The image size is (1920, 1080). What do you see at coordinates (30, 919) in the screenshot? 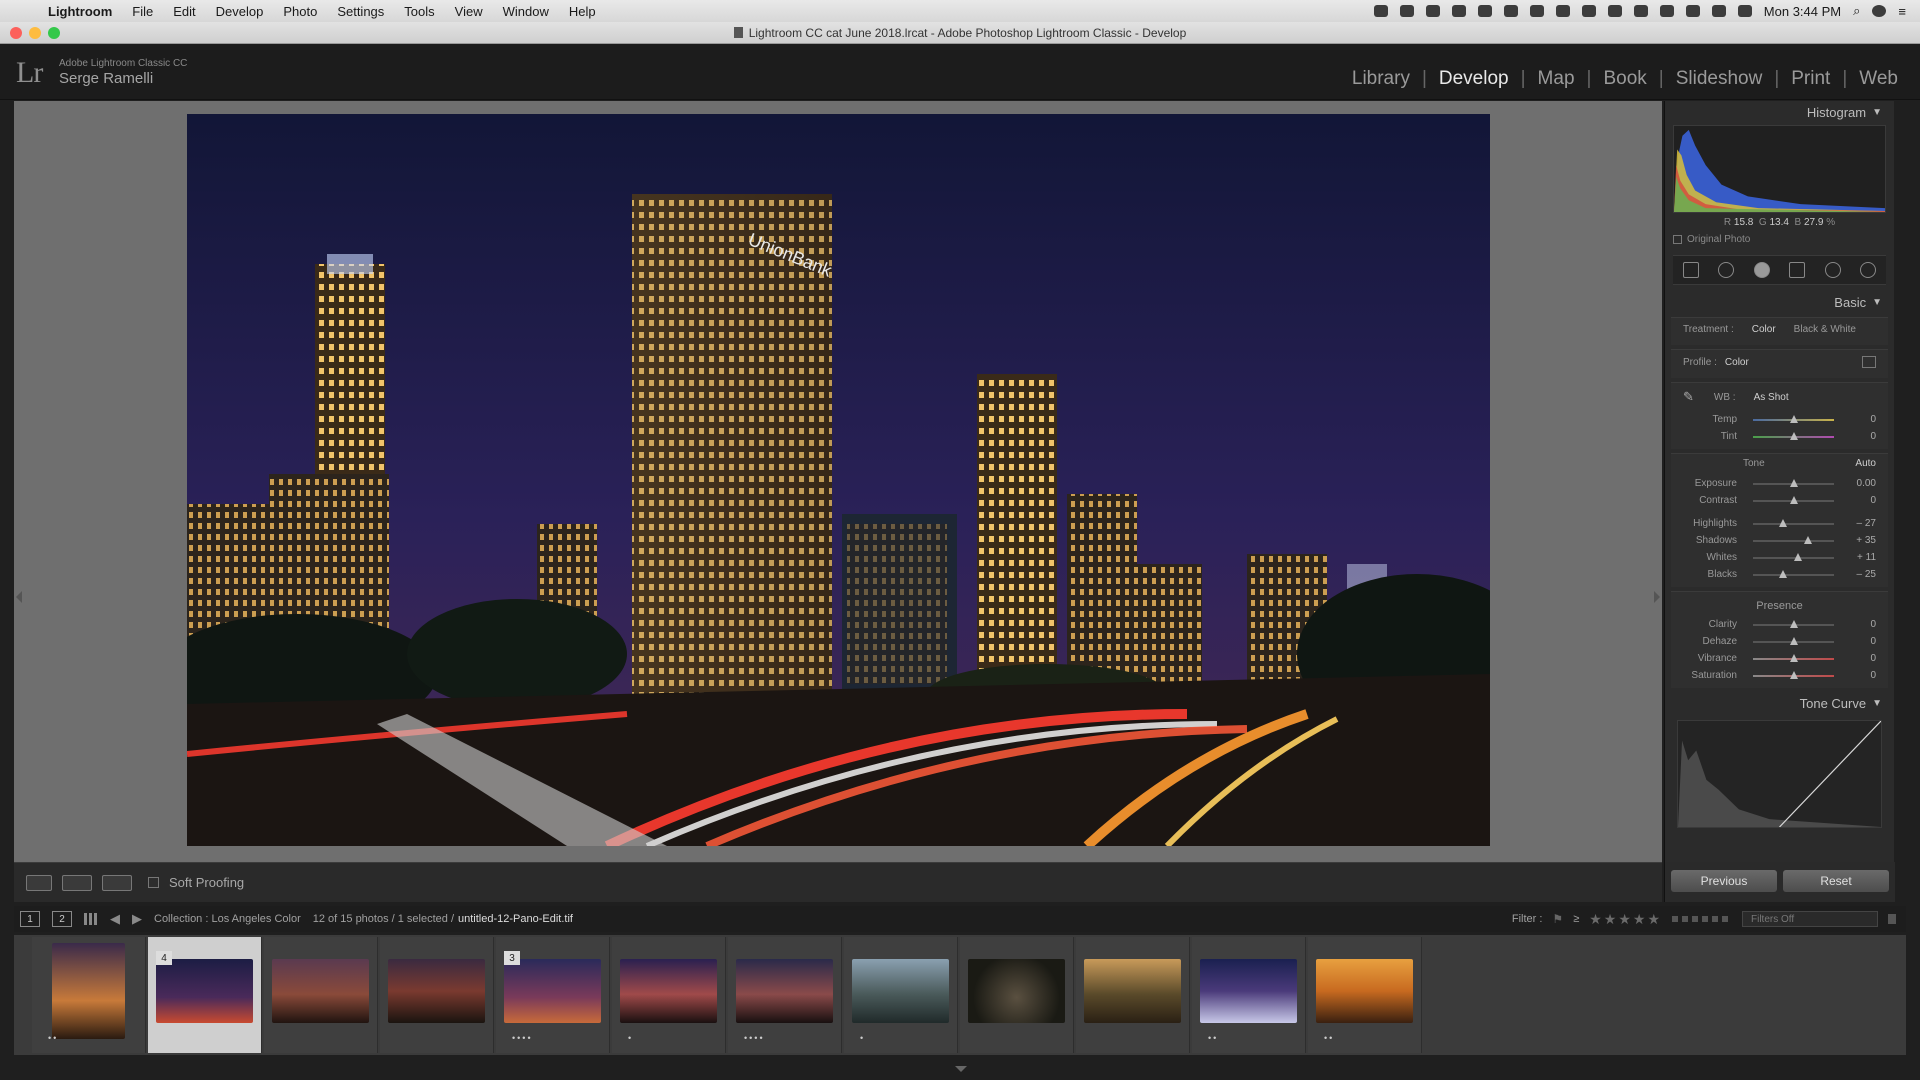
I see `main-window-button: 1` at bounding box center [30, 919].